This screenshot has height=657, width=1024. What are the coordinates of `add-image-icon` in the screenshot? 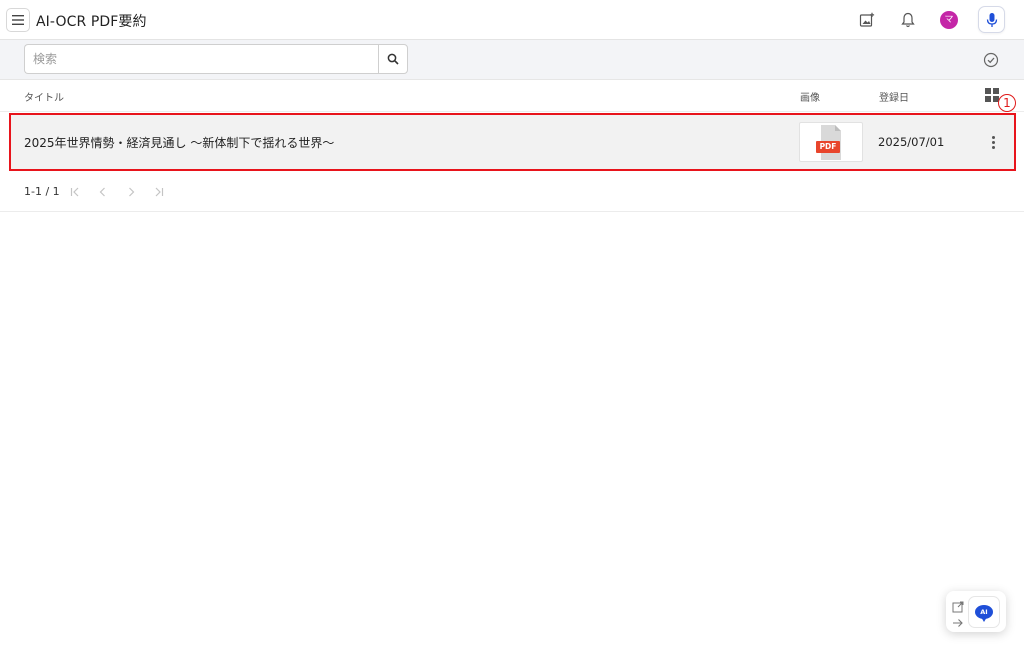 It's located at (867, 19).